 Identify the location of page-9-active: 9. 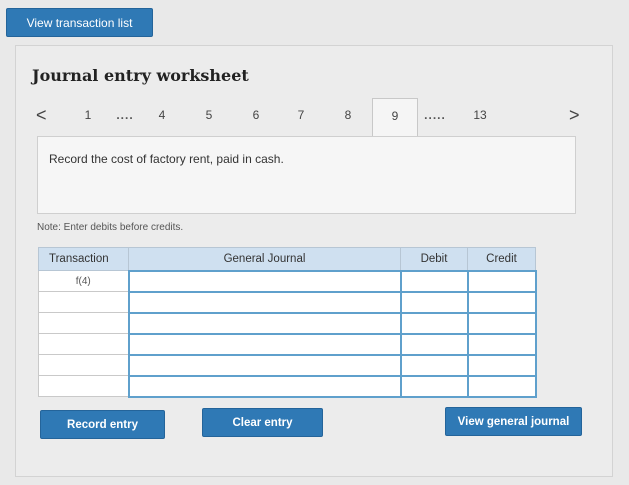
(395, 117).